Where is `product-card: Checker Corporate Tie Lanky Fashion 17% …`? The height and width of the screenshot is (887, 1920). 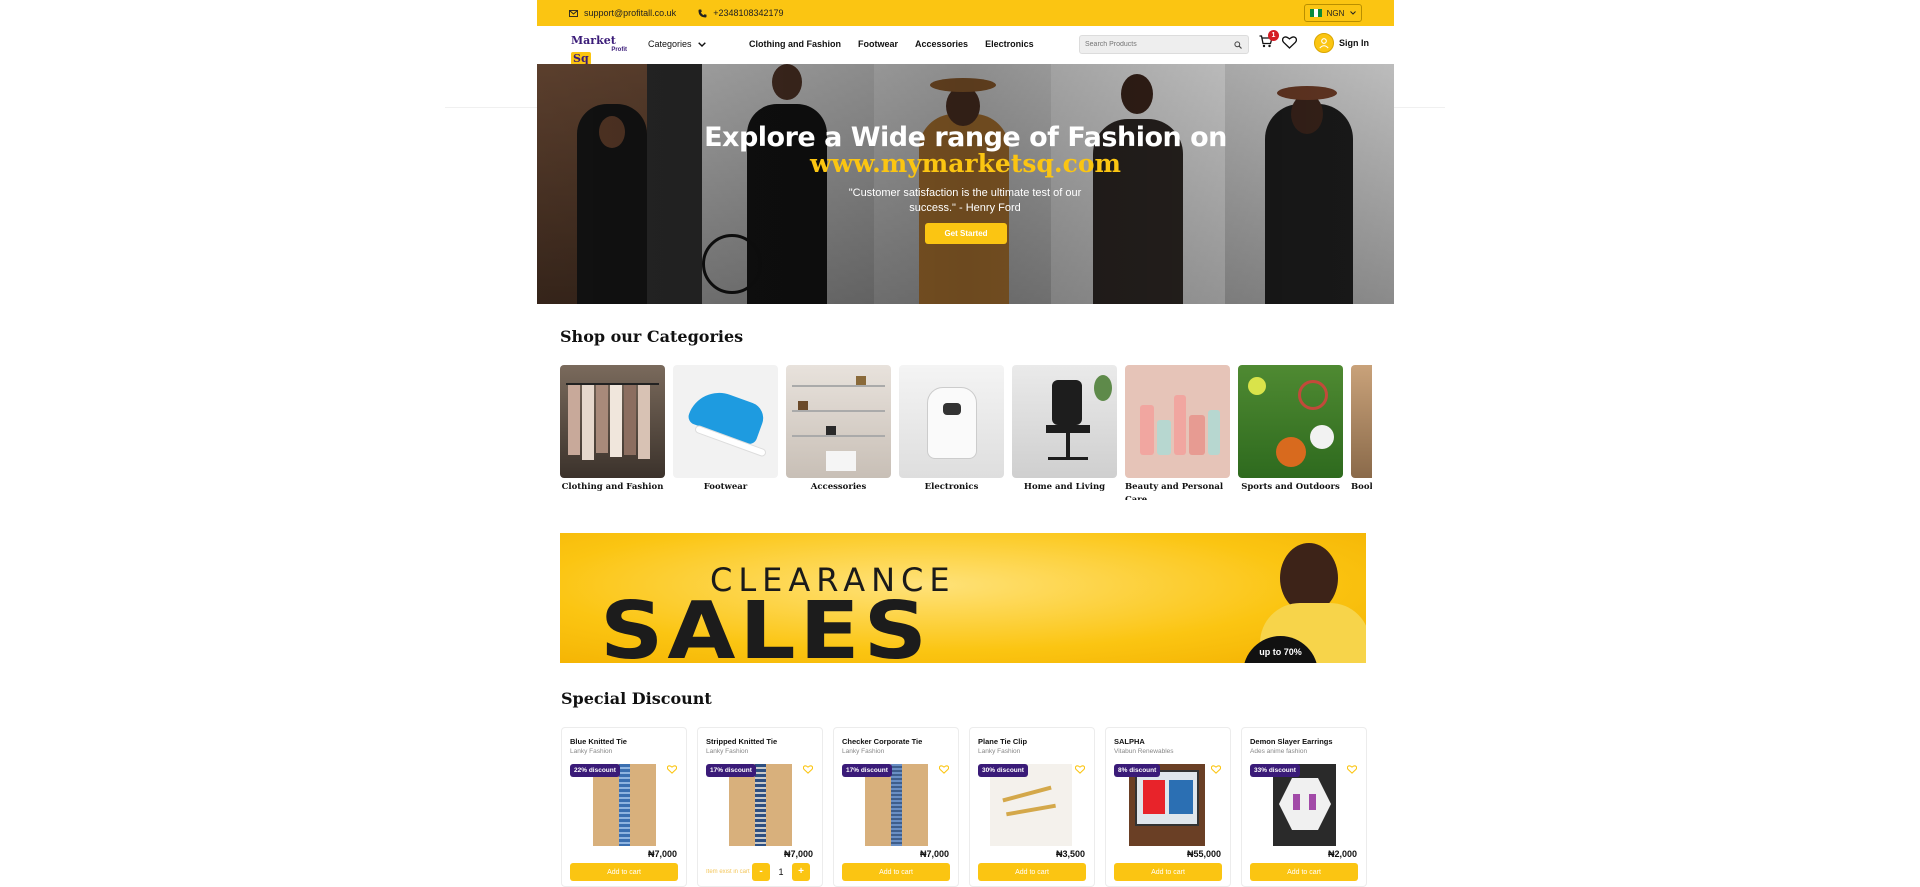 product-card: Checker Corporate Tie Lanky Fashion 17% … is located at coordinates (896, 807).